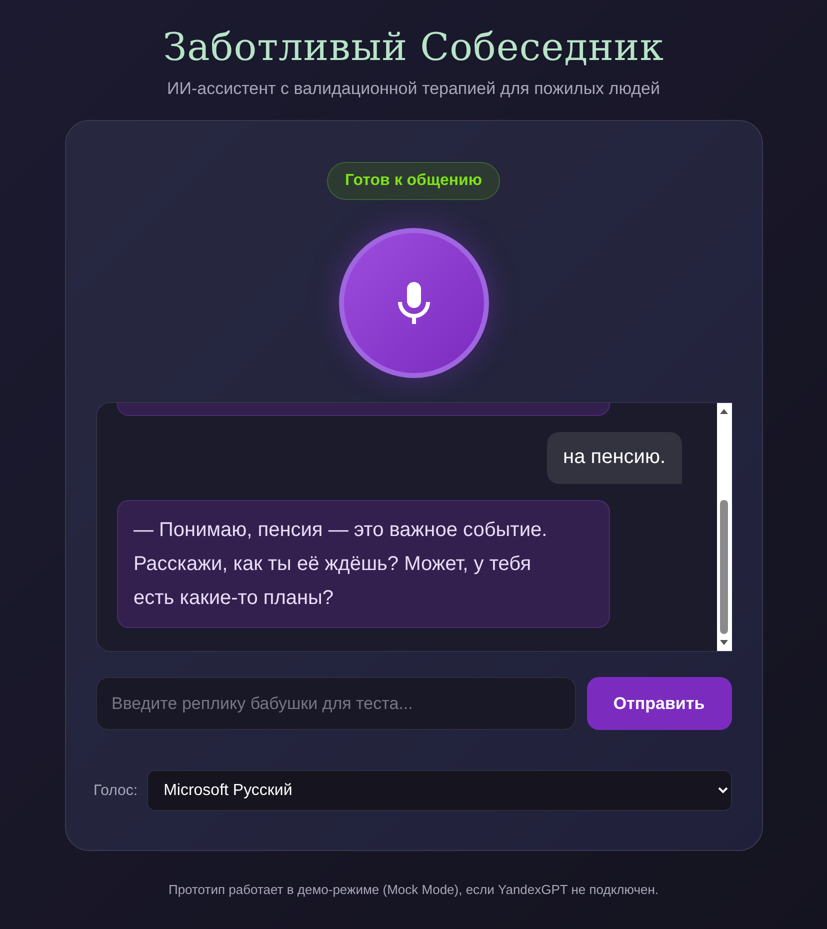  What do you see at coordinates (724, 527) in the screenshot?
I see `scrollbar` at bounding box center [724, 527].